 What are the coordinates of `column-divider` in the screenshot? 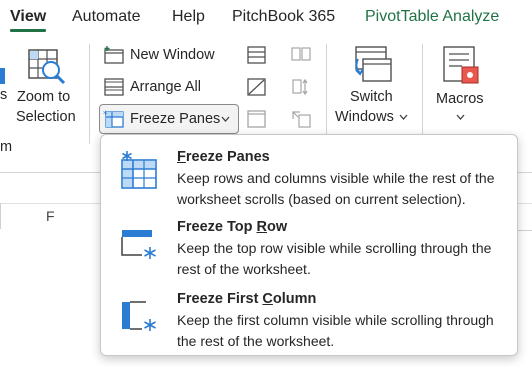 It's located at (0, 216).